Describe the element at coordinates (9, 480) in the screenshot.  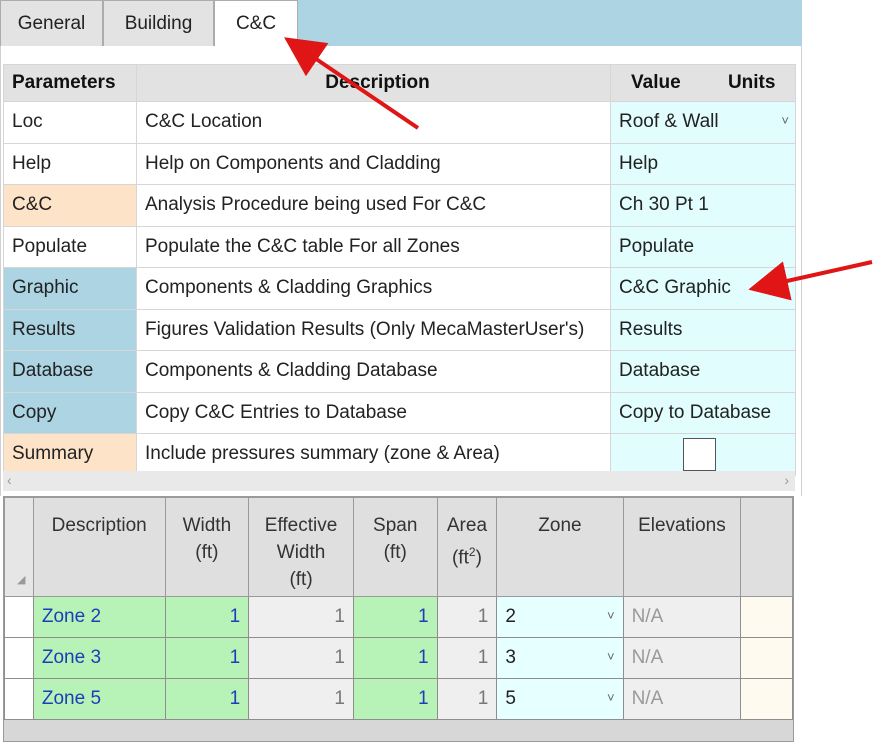
I see `chevron-left-icon: ‹` at that location.